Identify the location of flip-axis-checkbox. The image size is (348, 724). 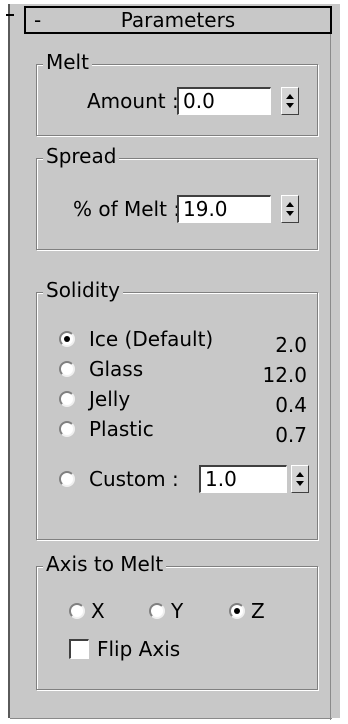
(79, 649).